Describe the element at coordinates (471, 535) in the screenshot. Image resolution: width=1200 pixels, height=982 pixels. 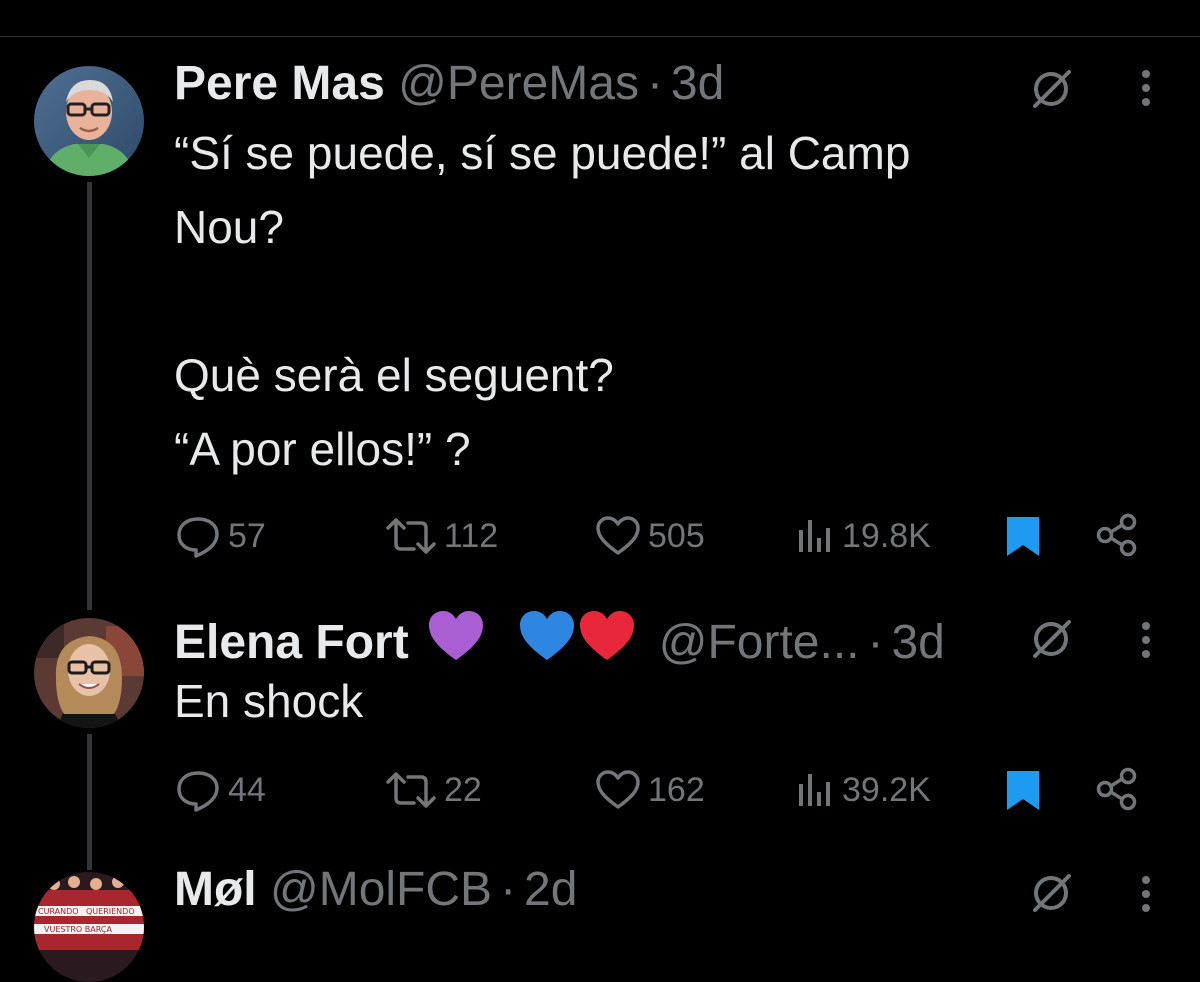
I see `repost-count: 112` at that location.